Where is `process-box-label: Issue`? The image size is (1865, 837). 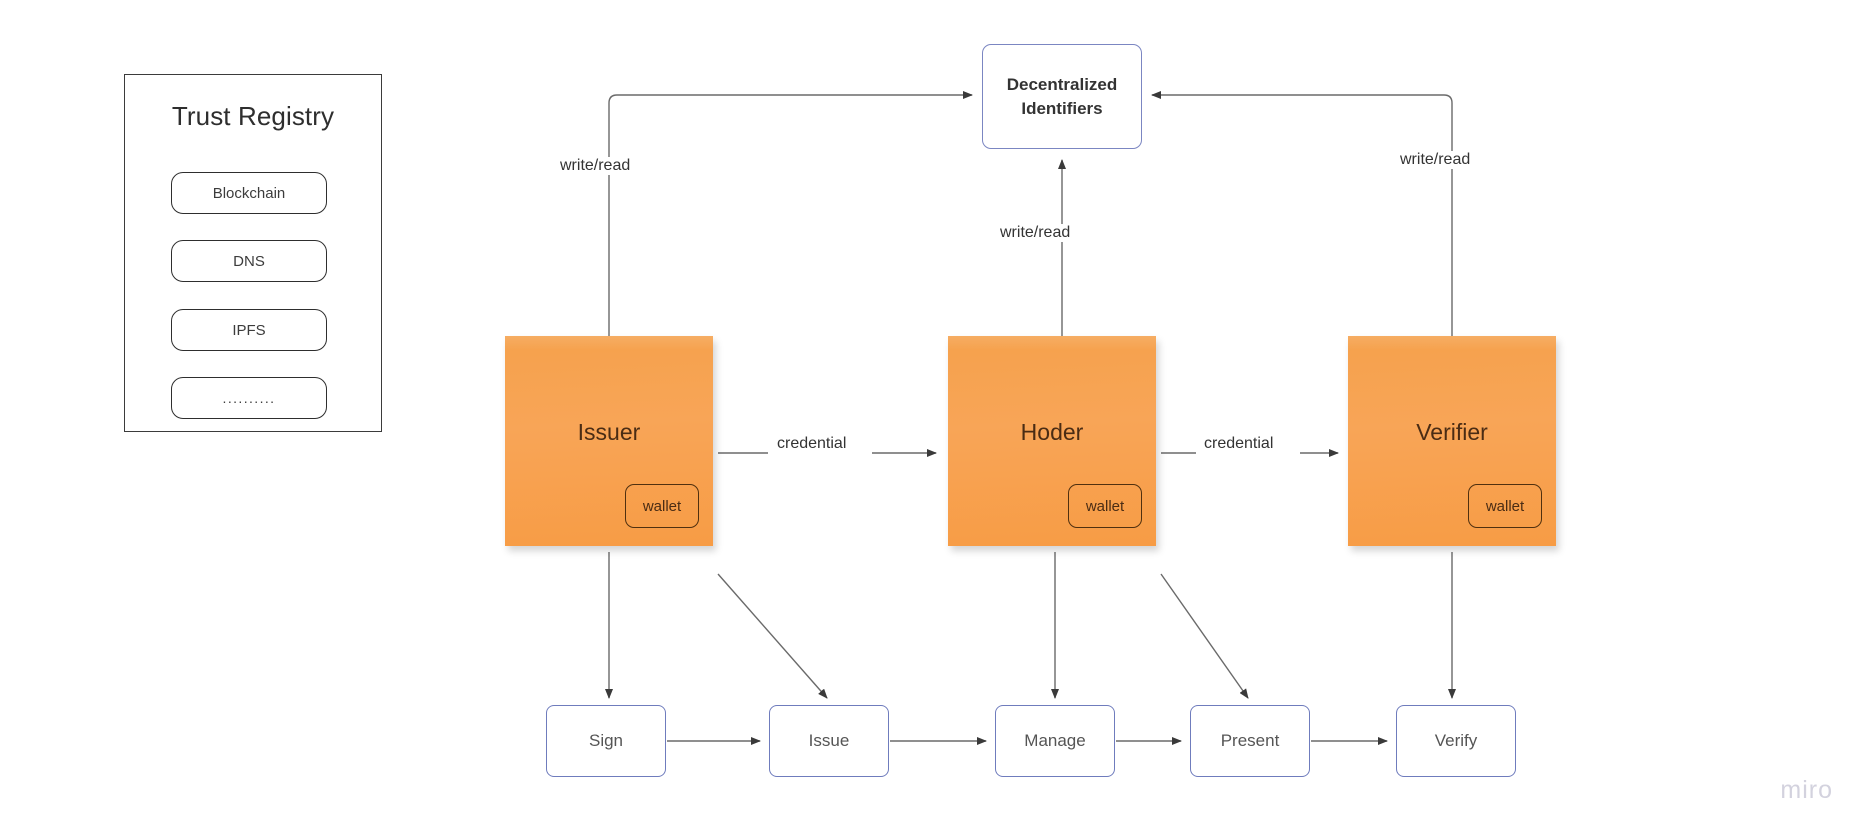
process-box-label: Issue is located at coordinates (829, 740).